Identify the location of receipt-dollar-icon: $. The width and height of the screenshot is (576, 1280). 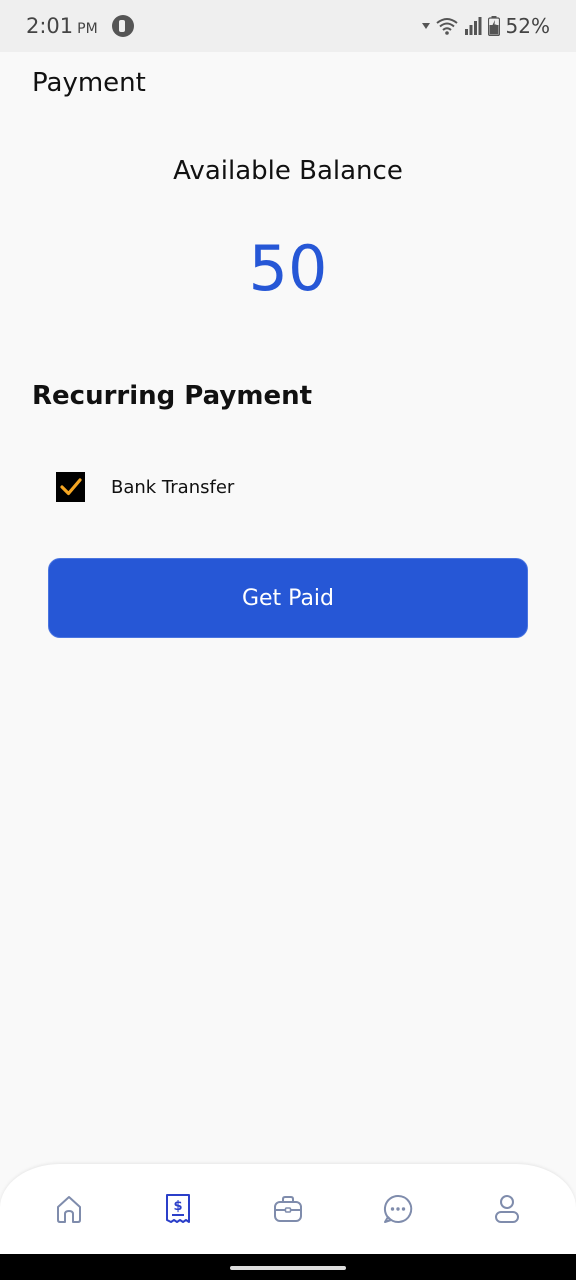
(178, 1208).